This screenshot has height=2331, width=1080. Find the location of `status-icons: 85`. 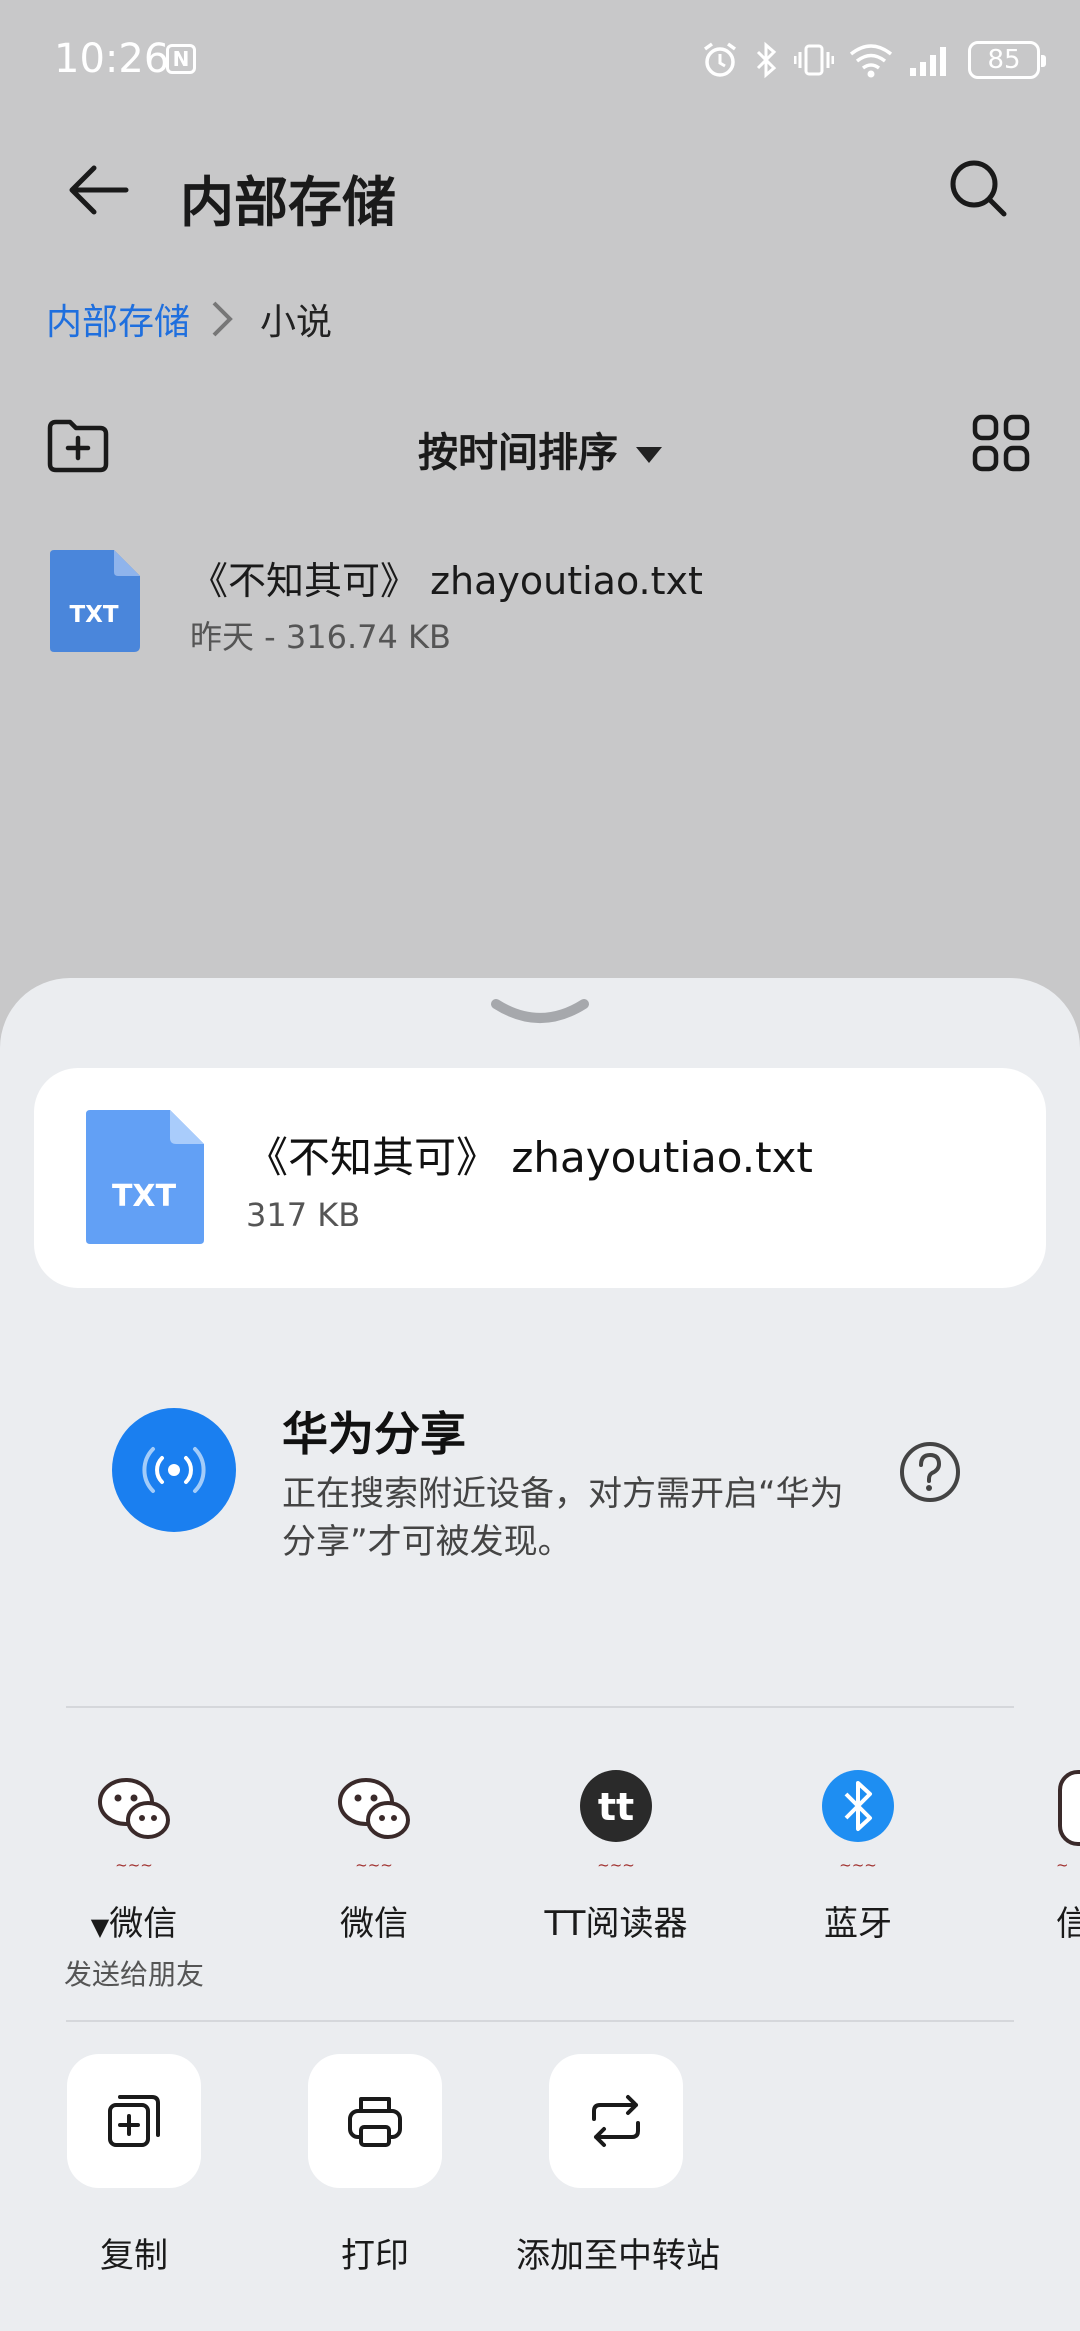

status-icons: 85 is located at coordinates (873, 60).